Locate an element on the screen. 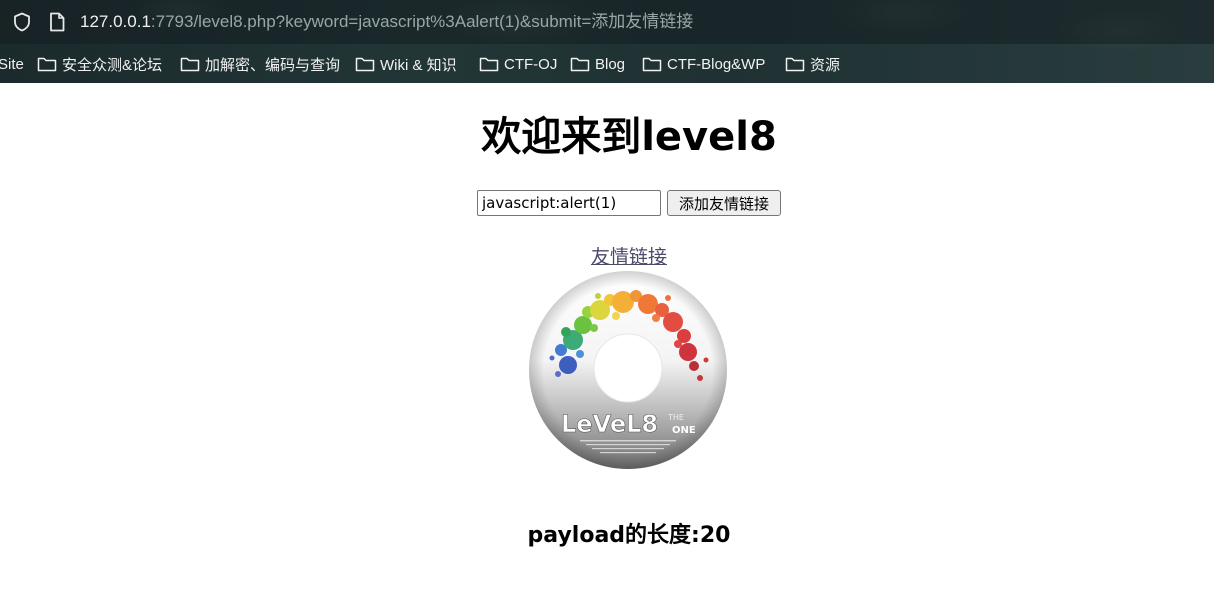  bookmark-folder-crypto: 加解密、编码与查询 is located at coordinates (260, 64).